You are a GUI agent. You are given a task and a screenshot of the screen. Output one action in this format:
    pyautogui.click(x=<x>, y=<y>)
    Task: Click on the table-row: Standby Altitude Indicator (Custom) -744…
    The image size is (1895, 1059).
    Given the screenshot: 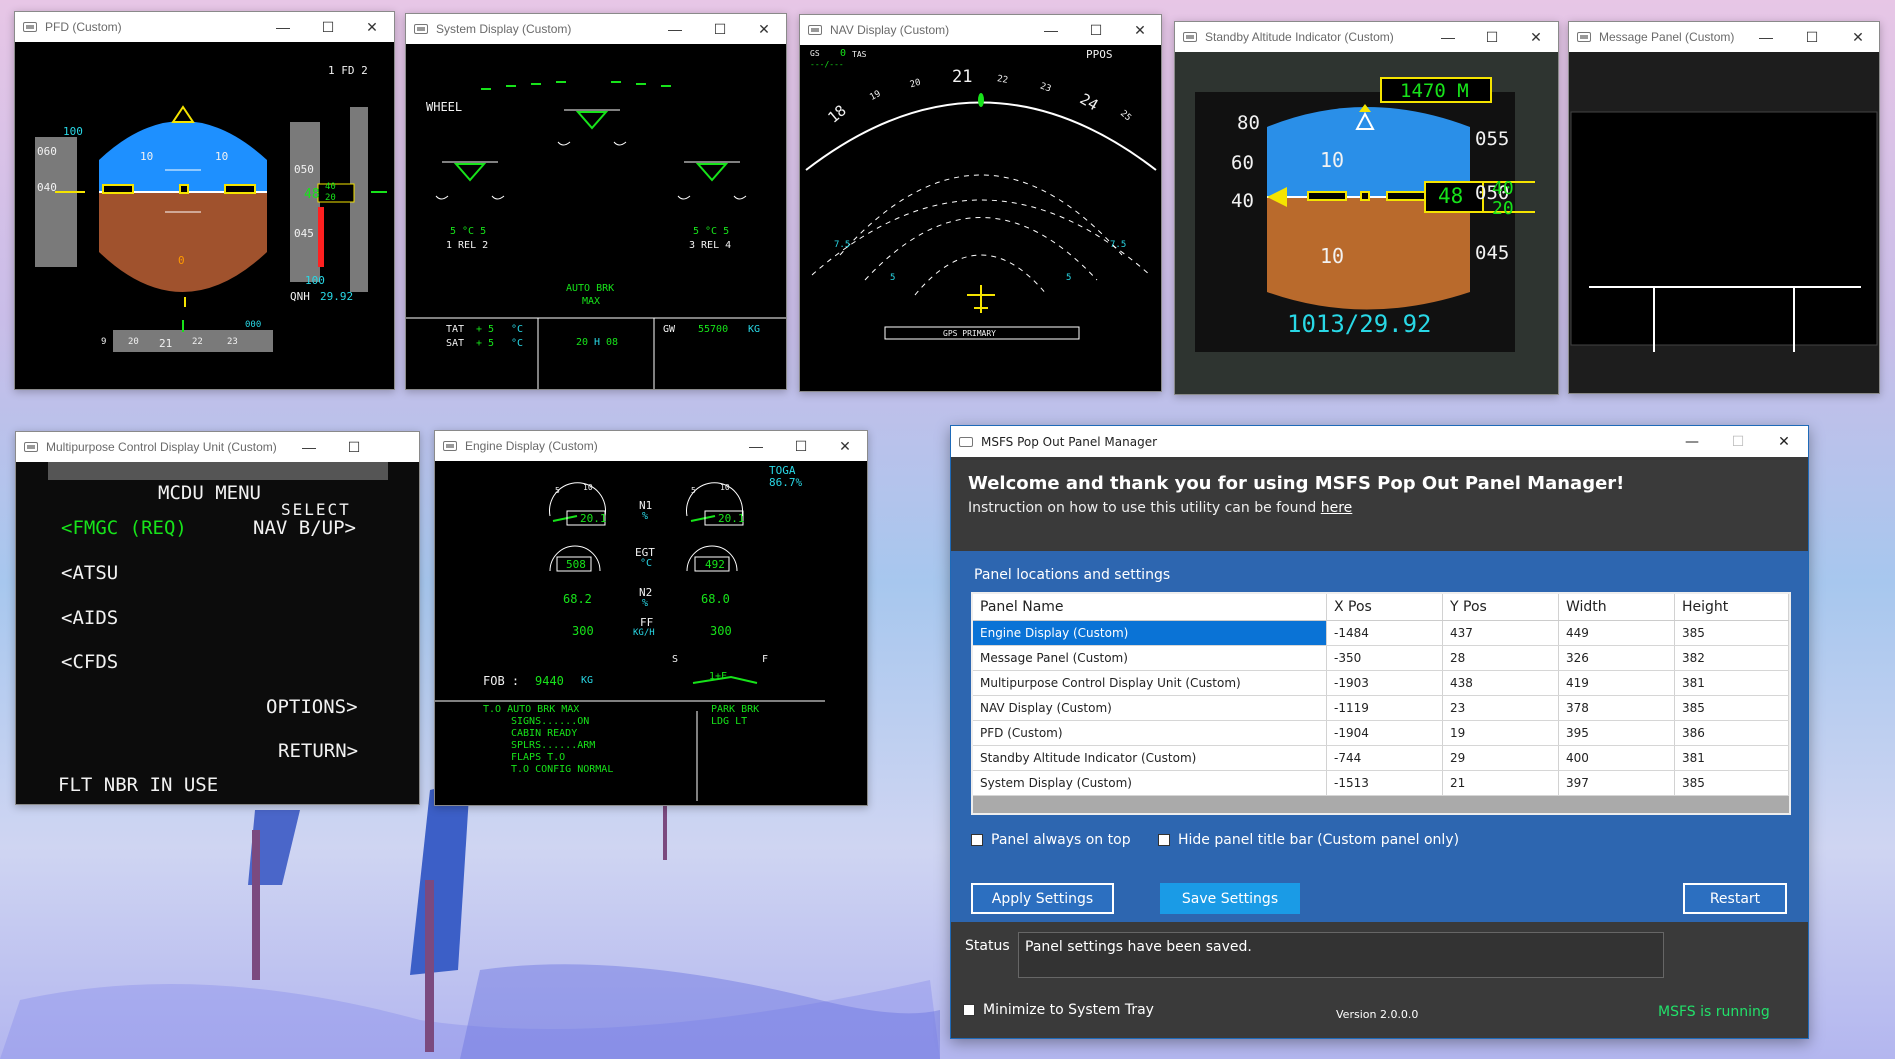 What is the action you would take?
    pyautogui.click(x=1381, y=758)
    